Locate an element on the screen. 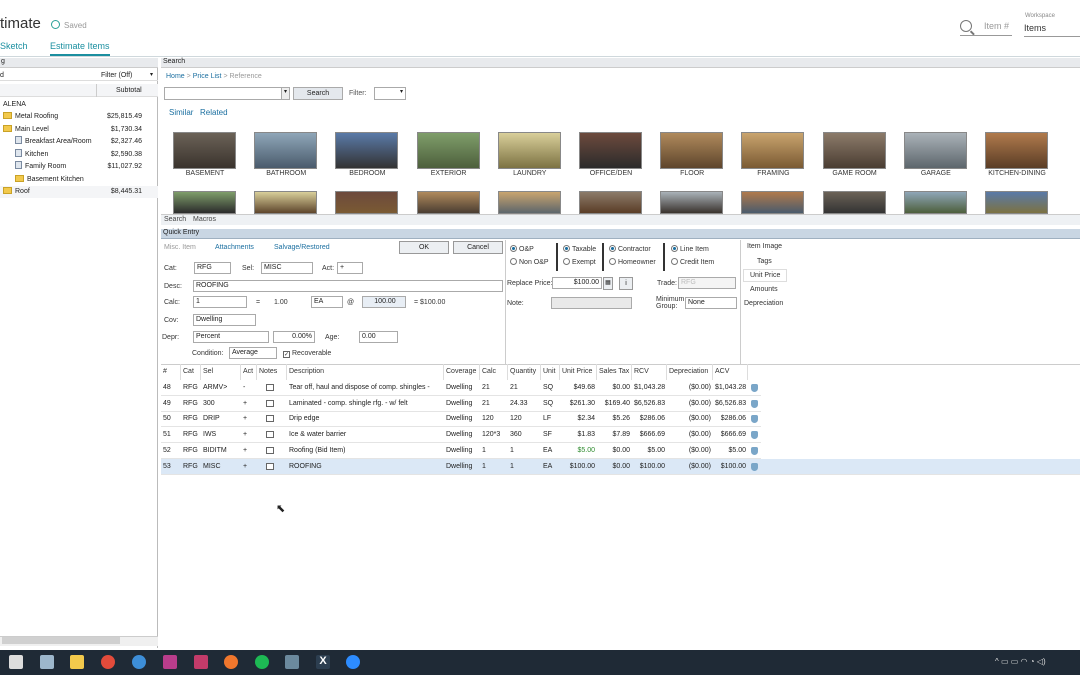 This screenshot has width=1080, height=675. table-cell-calc: 21 is located at coordinates (494, 403).